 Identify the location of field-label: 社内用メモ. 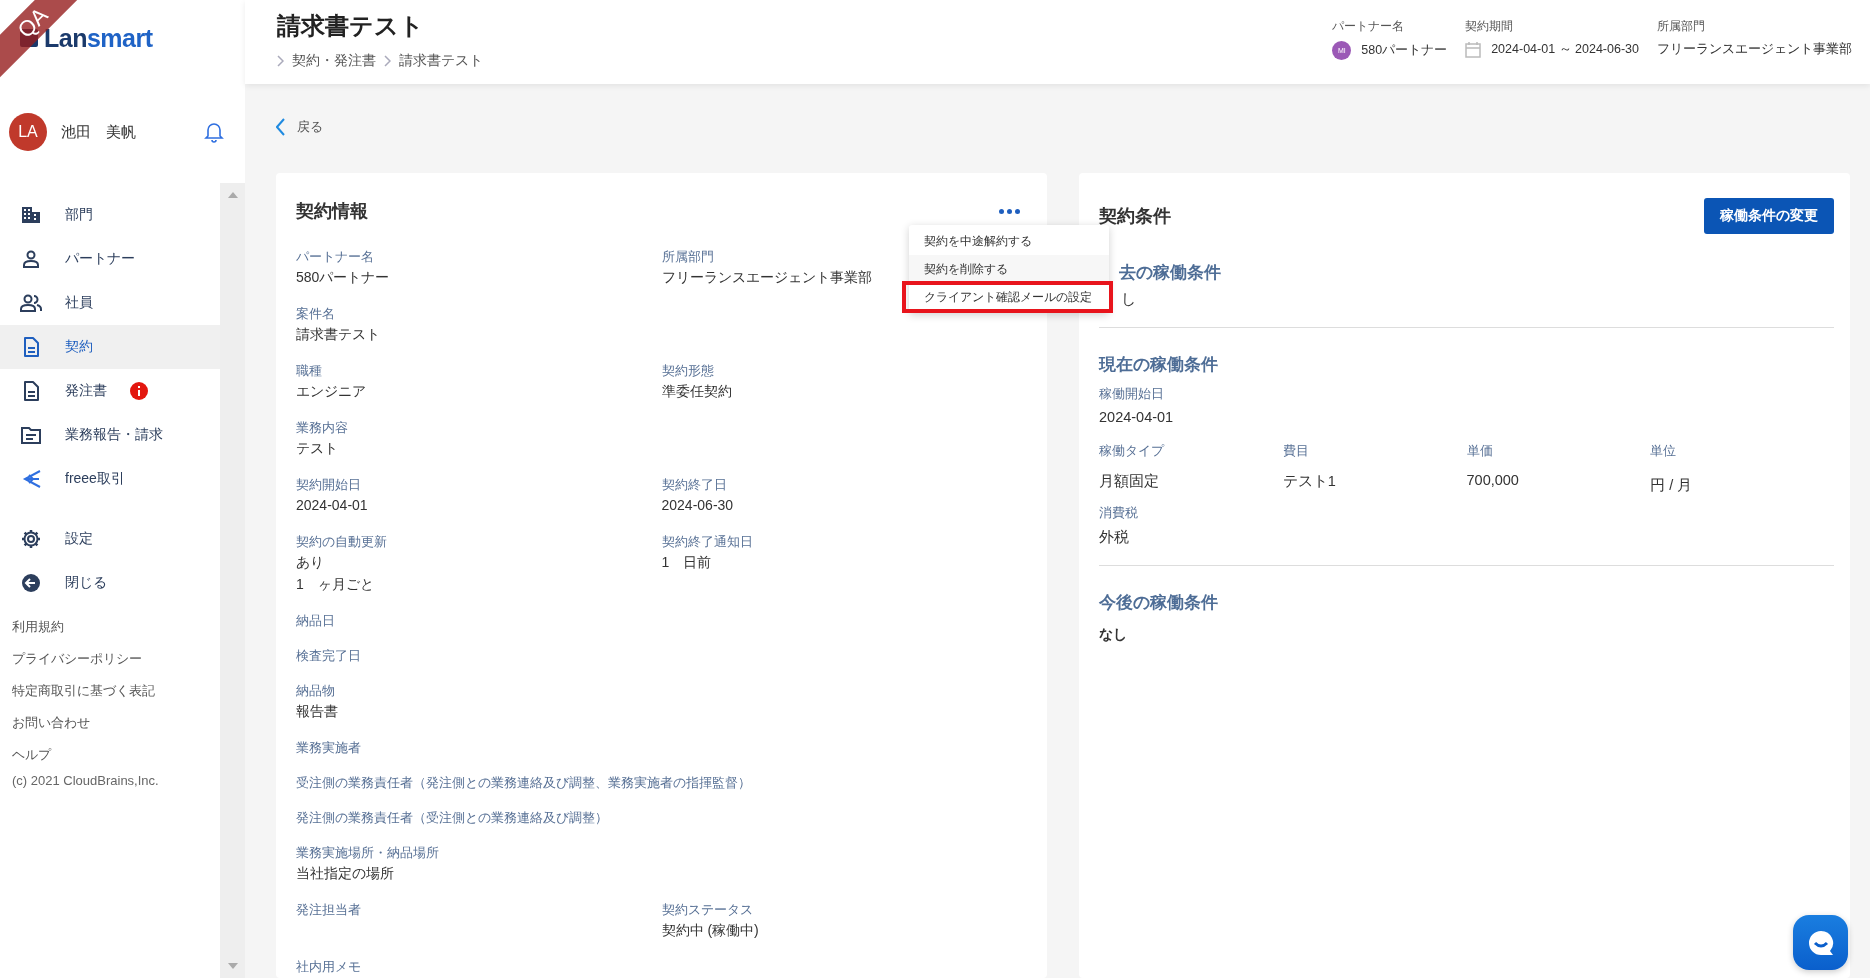
(328, 967).